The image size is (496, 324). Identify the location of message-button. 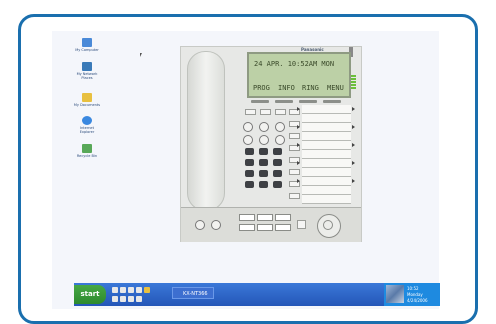
(280, 127).